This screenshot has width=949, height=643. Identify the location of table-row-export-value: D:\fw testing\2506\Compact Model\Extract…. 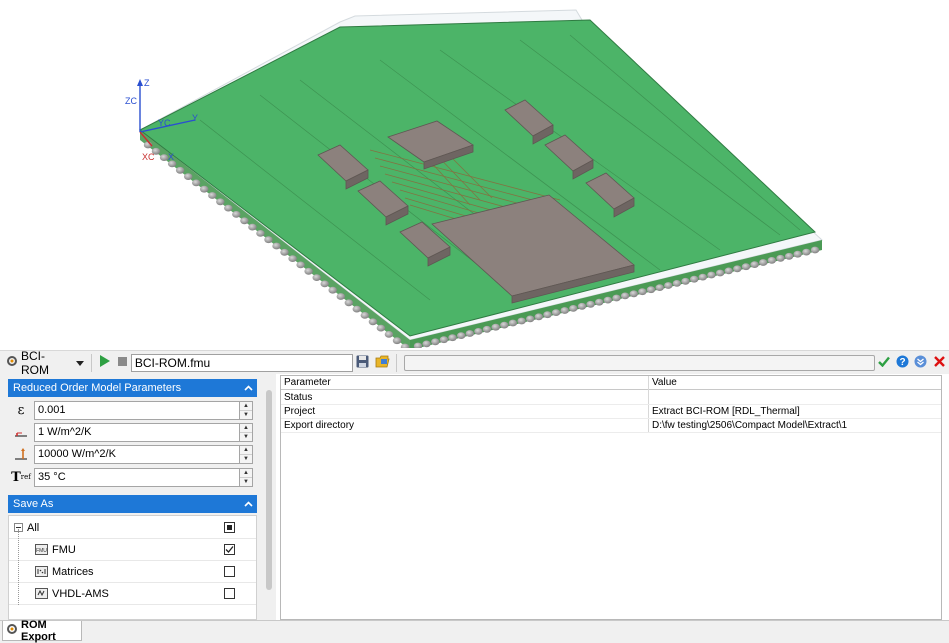
(750, 425).